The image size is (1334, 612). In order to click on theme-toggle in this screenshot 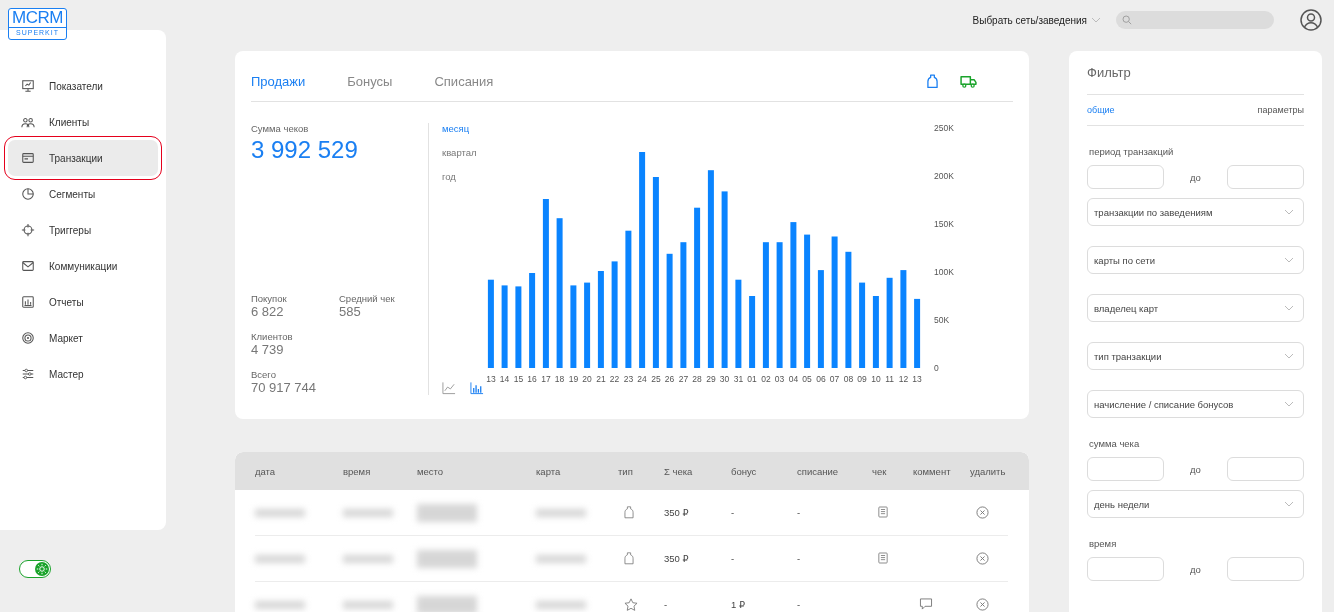, I will do `click(35, 569)`.